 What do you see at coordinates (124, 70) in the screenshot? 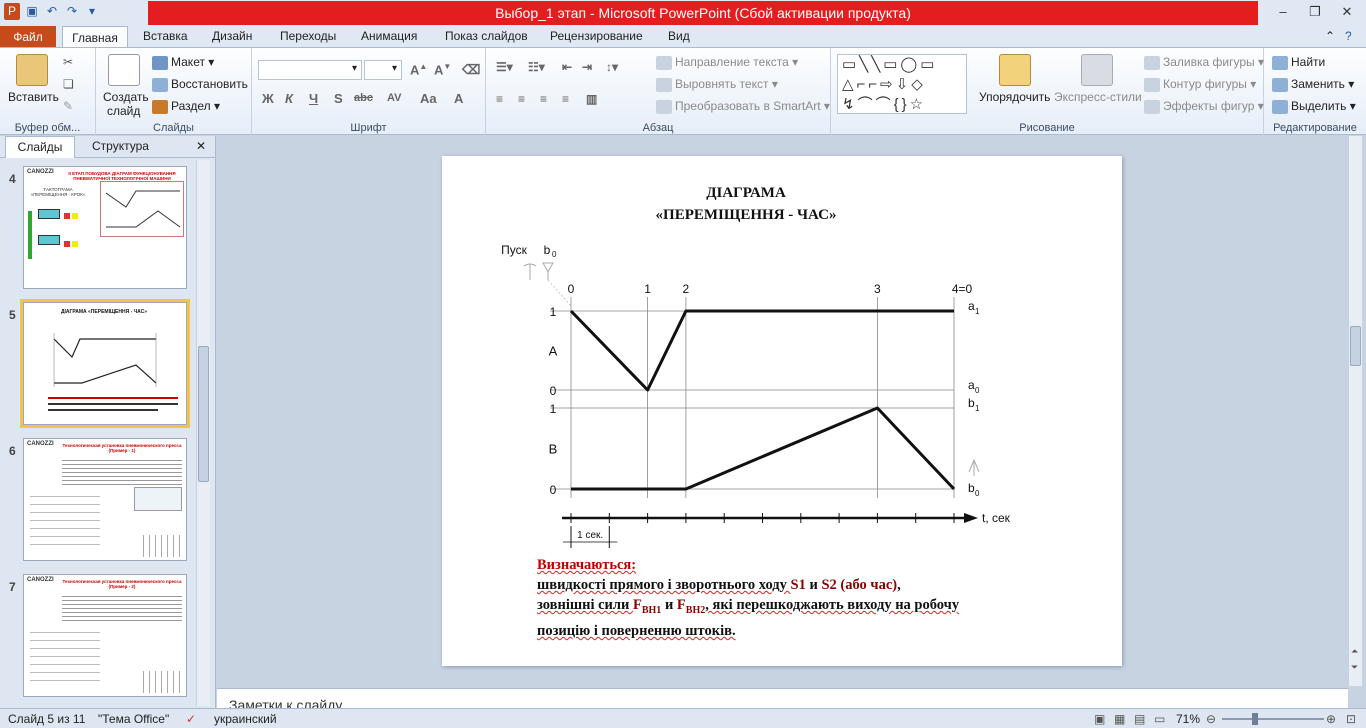
I see `new-slide-icon` at bounding box center [124, 70].